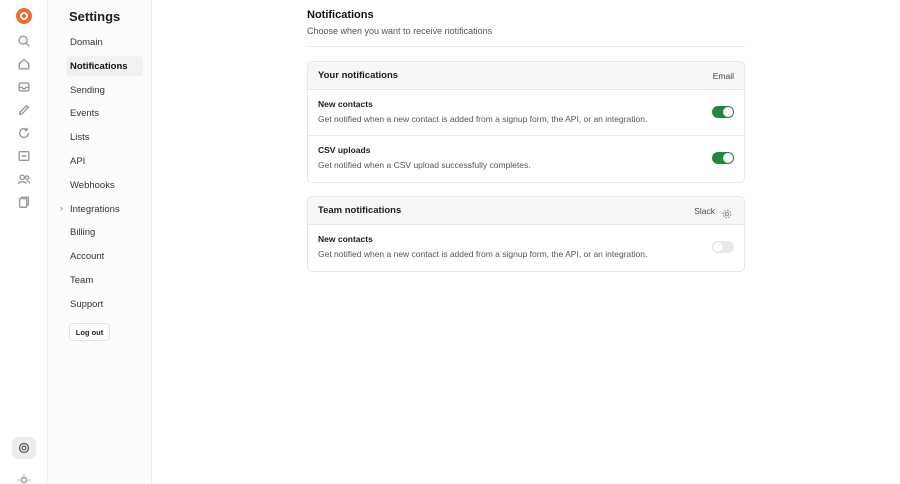 The image size is (900, 484). Describe the element at coordinates (526, 211) in the screenshot. I see `card-header: Team notifications Slack` at that location.